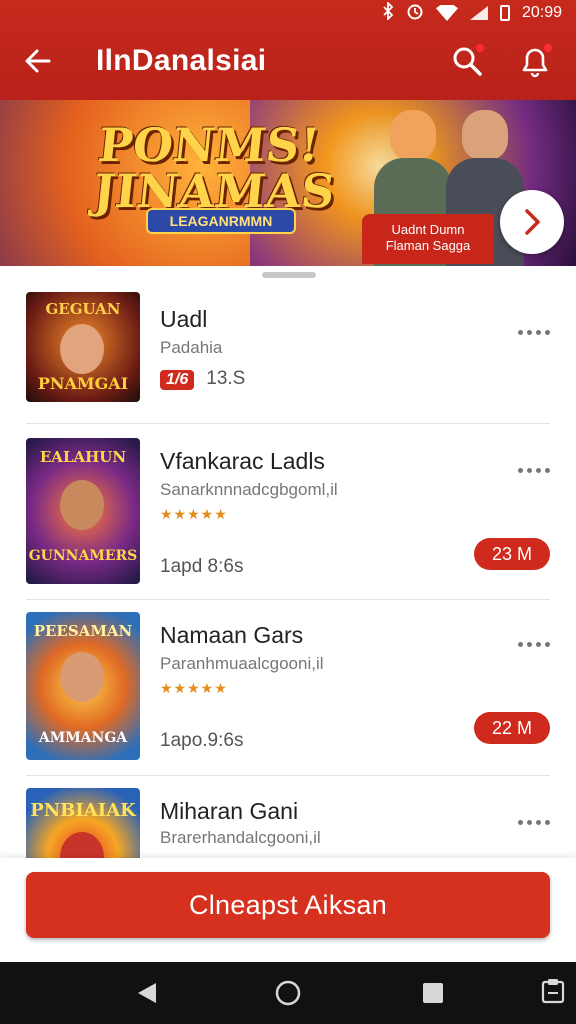  I want to click on page-title: IlnDanalsiai, so click(181, 60).